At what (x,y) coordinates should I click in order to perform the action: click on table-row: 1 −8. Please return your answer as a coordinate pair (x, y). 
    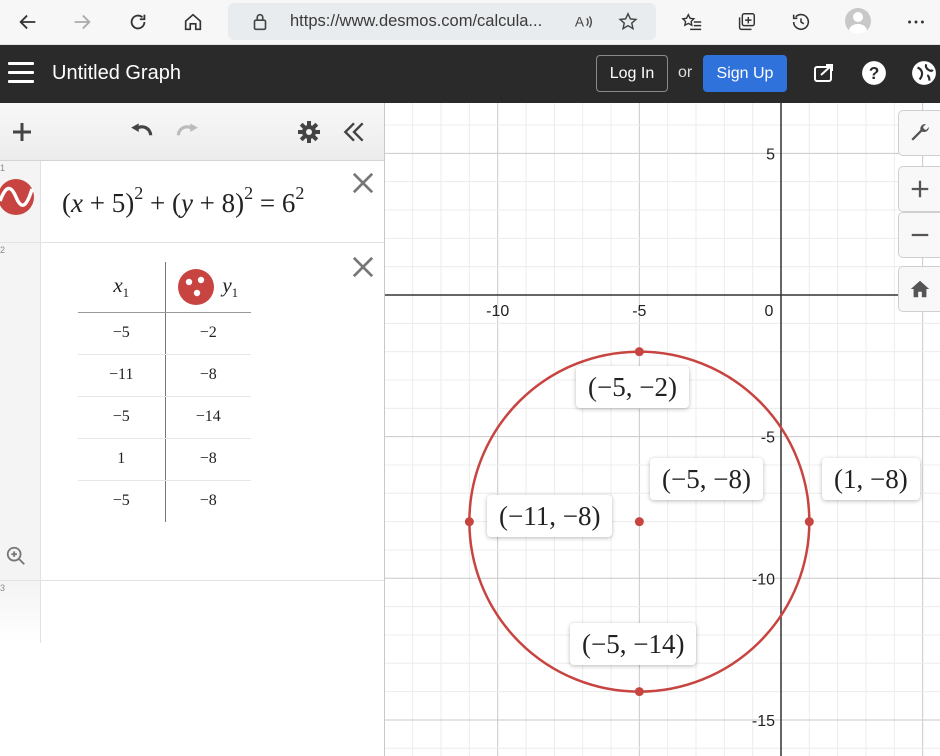
    Looking at the image, I should click on (164, 459).